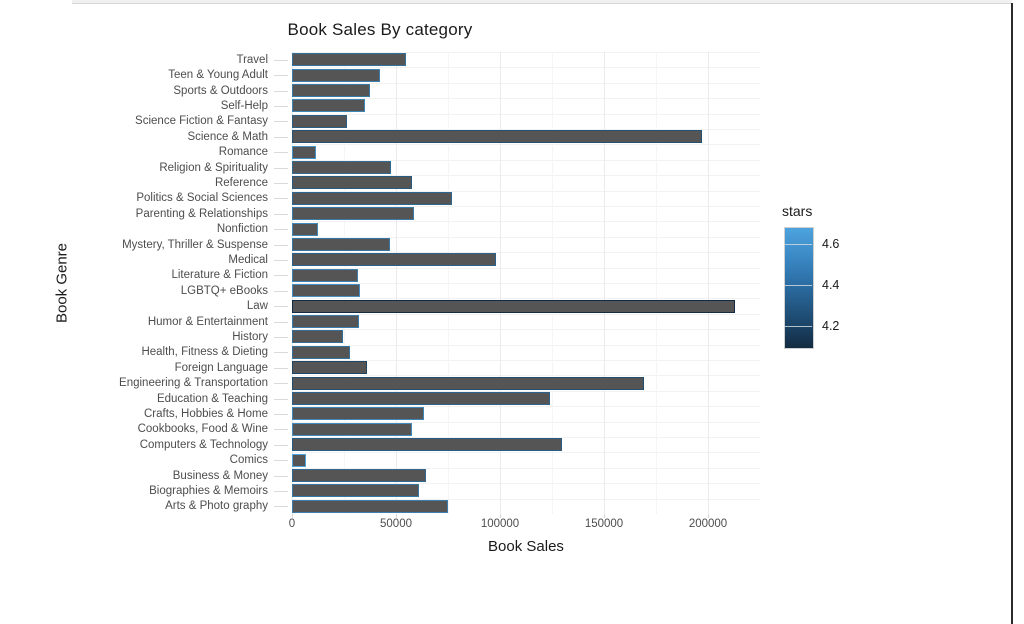 The width and height of the screenshot is (1024, 624). Describe the element at coordinates (202, 429) in the screenshot. I see `y-axis-tick-label: Cookbooks, Food & Wine` at that location.